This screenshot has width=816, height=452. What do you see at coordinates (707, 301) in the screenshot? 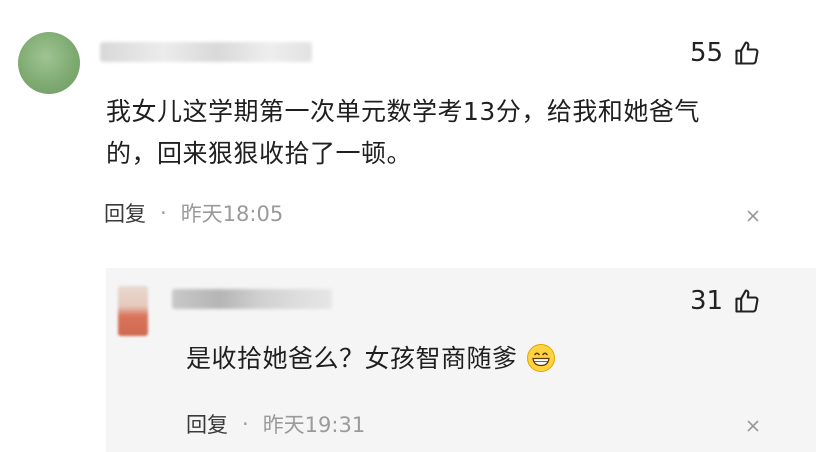
I see `reply-like-count: 31` at bounding box center [707, 301].